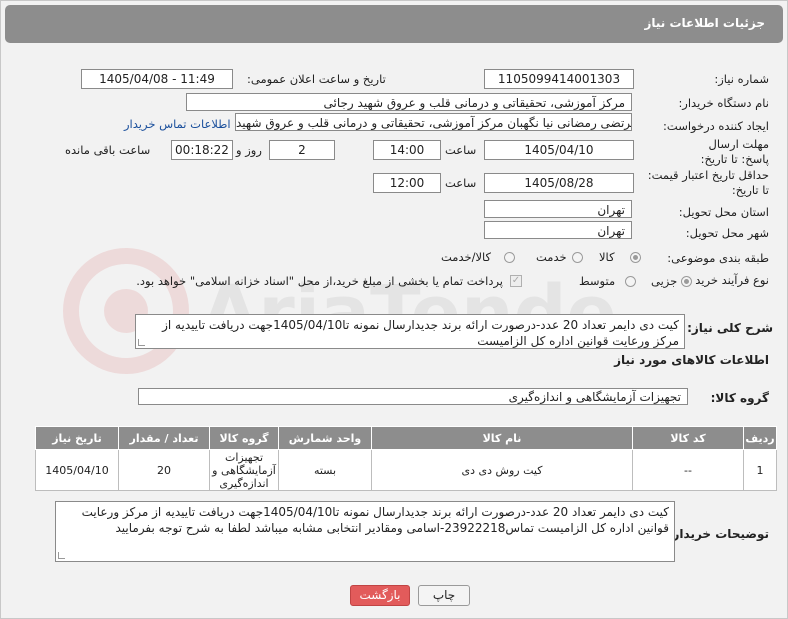 This screenshot has width=788, height=619. I want to click on subject-category-label: طبقه بندی موضوعی:, so click(718, 258).